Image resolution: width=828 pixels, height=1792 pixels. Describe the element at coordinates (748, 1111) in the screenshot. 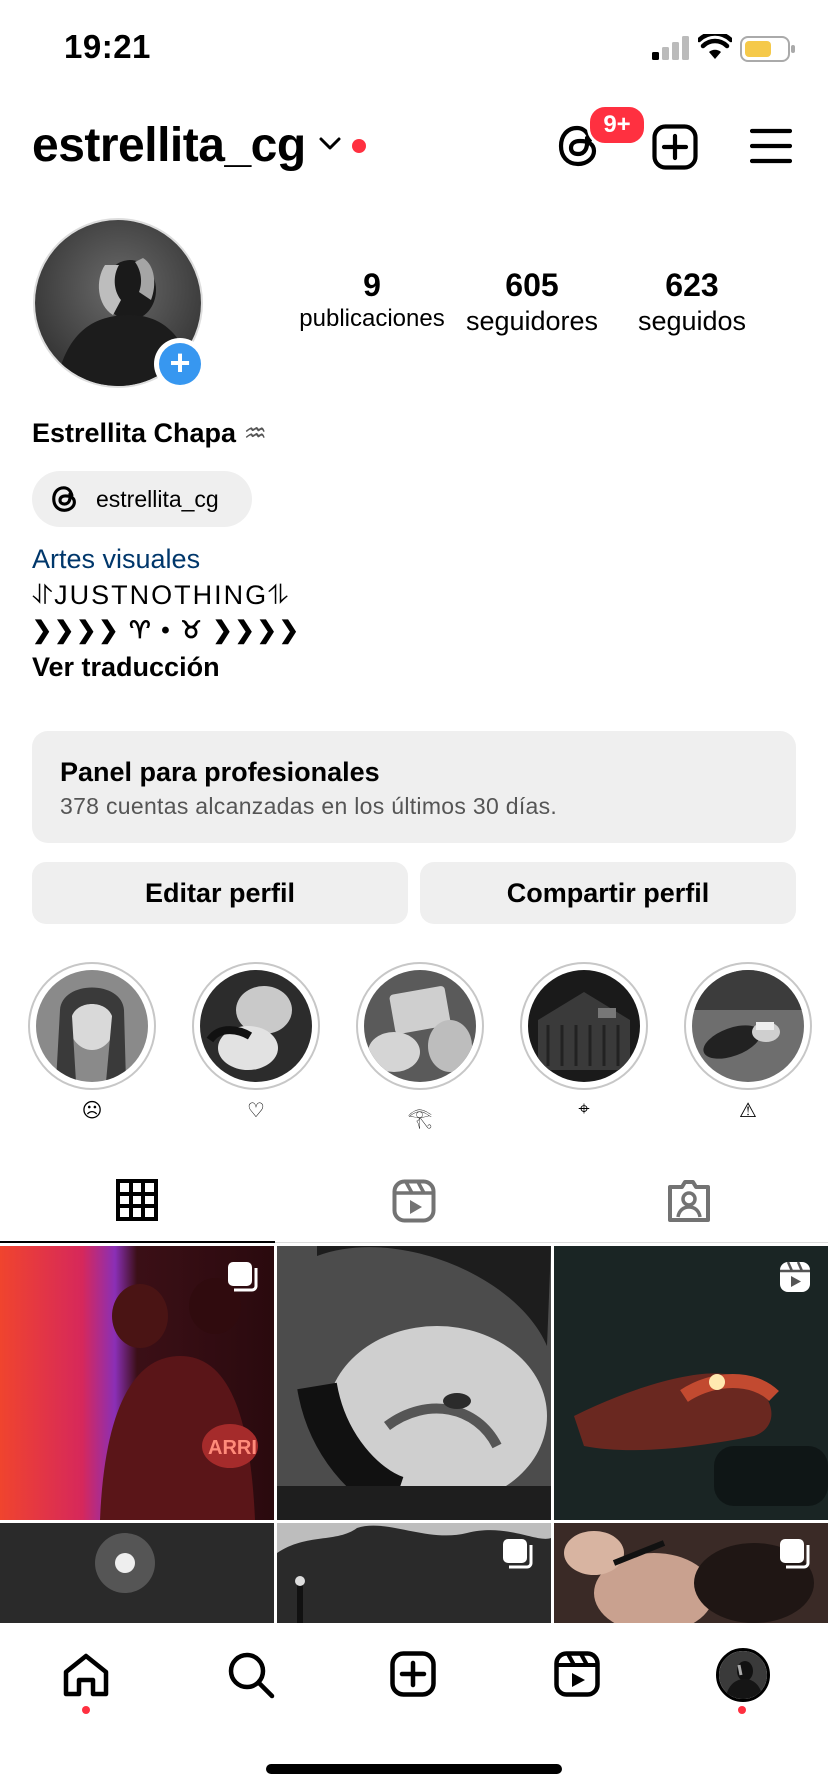

I see `highlight-5-label: ⚠` at that location.